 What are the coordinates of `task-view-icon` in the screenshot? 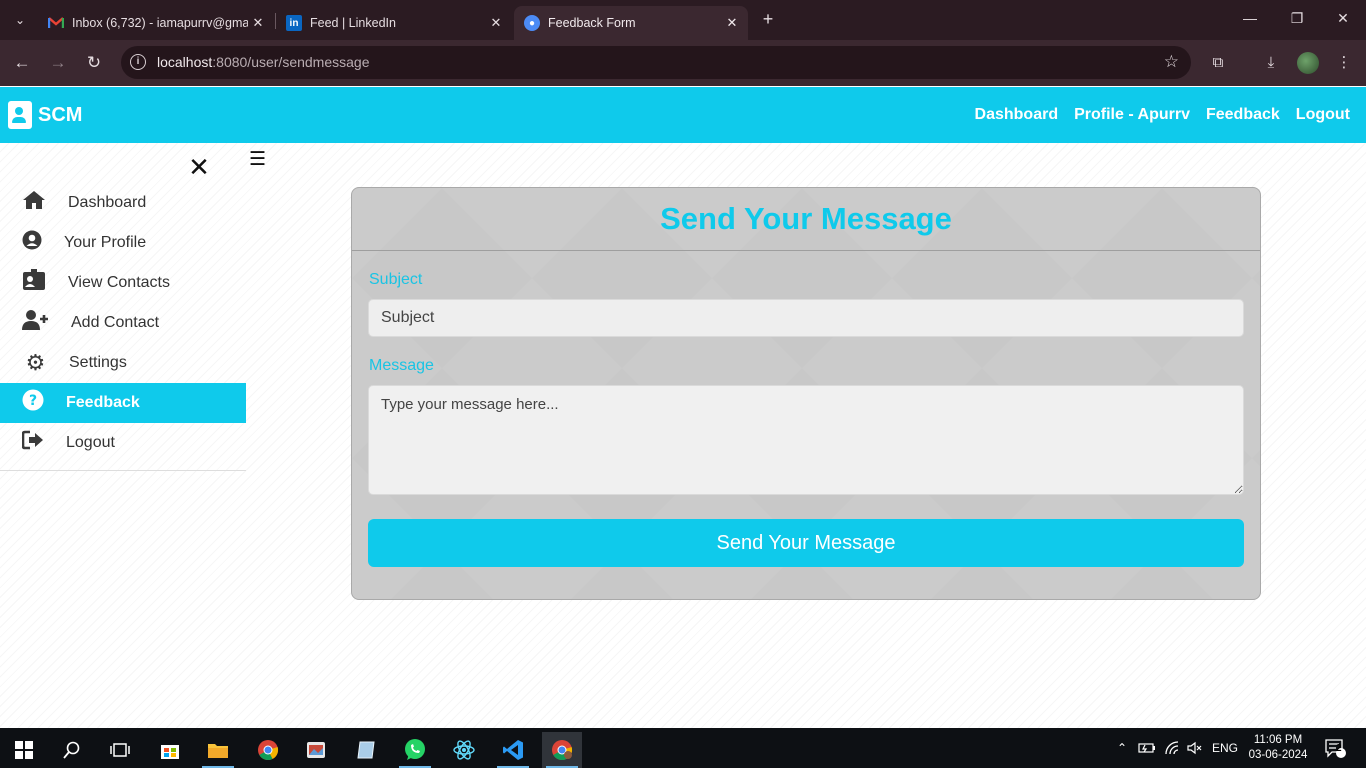 It's located at (120, 750).